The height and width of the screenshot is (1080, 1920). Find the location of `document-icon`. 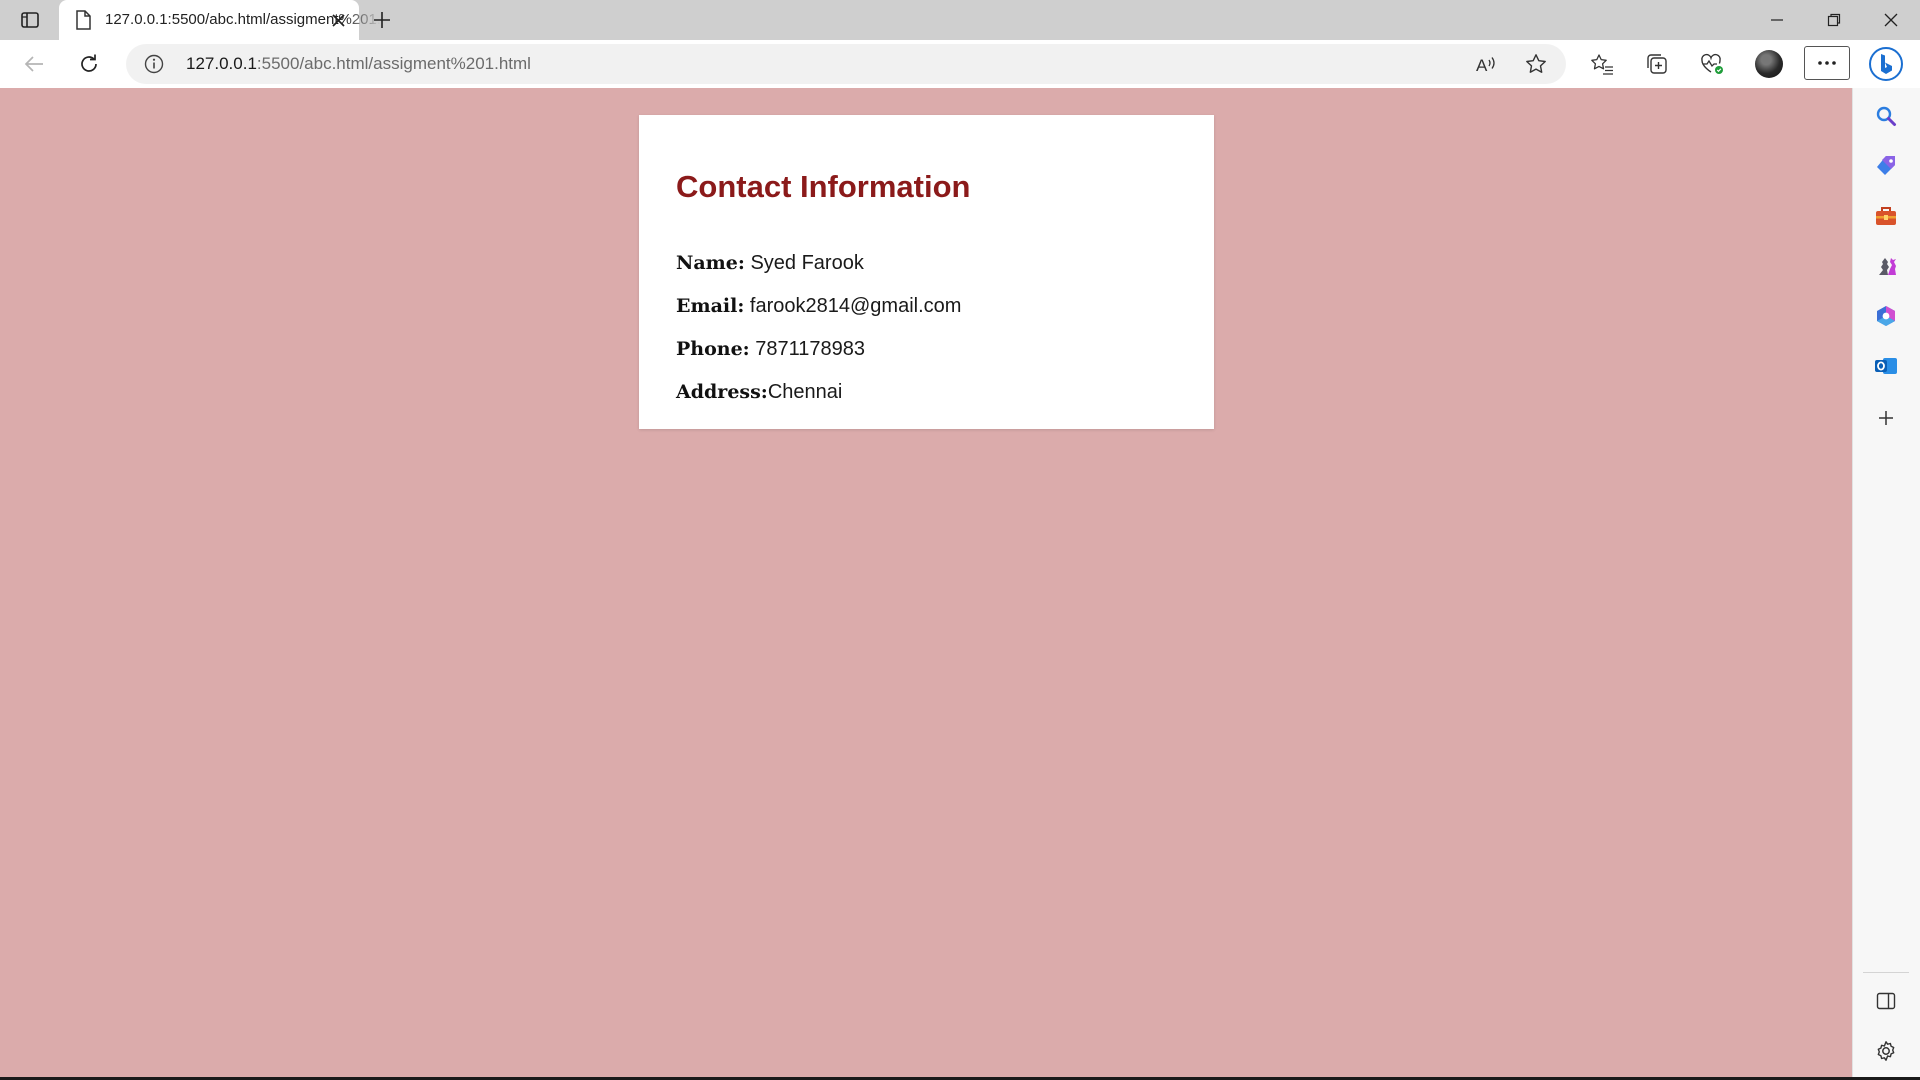

document-icon is located at coordinates (83, 20).